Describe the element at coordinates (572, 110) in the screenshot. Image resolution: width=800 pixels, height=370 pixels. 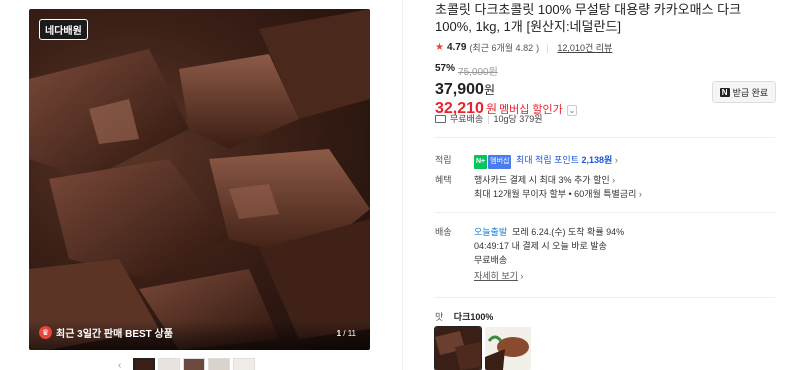
I see `chevron-down-icon: ⌄` at that location.